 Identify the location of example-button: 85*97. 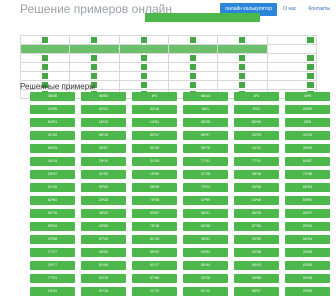
(205, 135).